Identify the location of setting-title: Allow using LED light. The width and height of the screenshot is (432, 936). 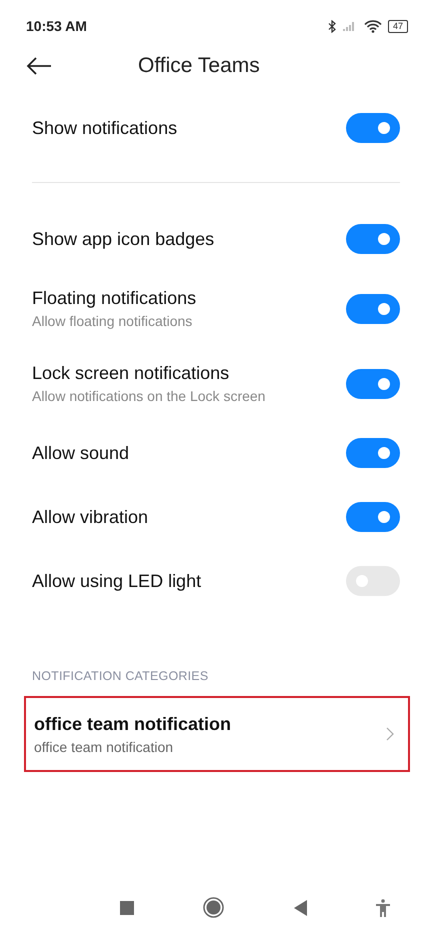
(117, 581).